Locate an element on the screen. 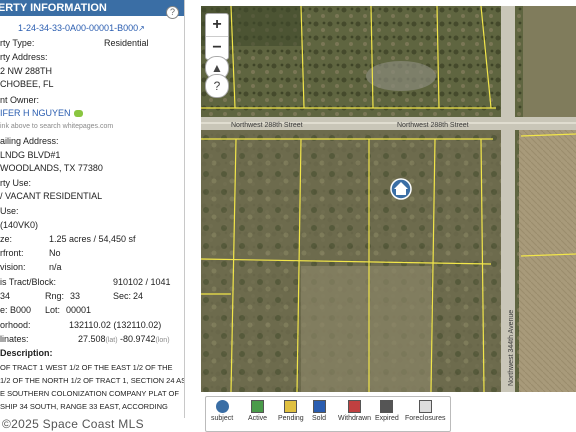 The image size is (576, 432). waterfront-value: No is located at coordinates (55, 253).